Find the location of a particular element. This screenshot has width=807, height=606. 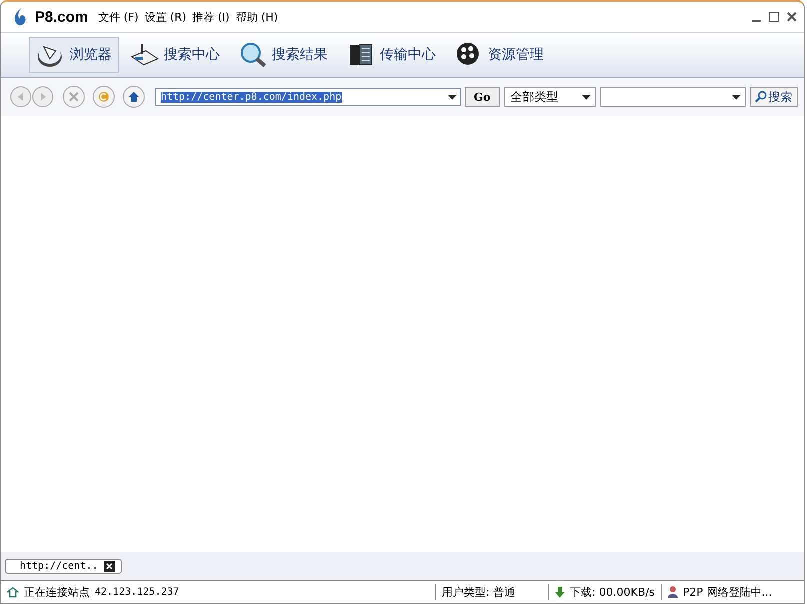

user-icon is located at coordinates (673, 592).